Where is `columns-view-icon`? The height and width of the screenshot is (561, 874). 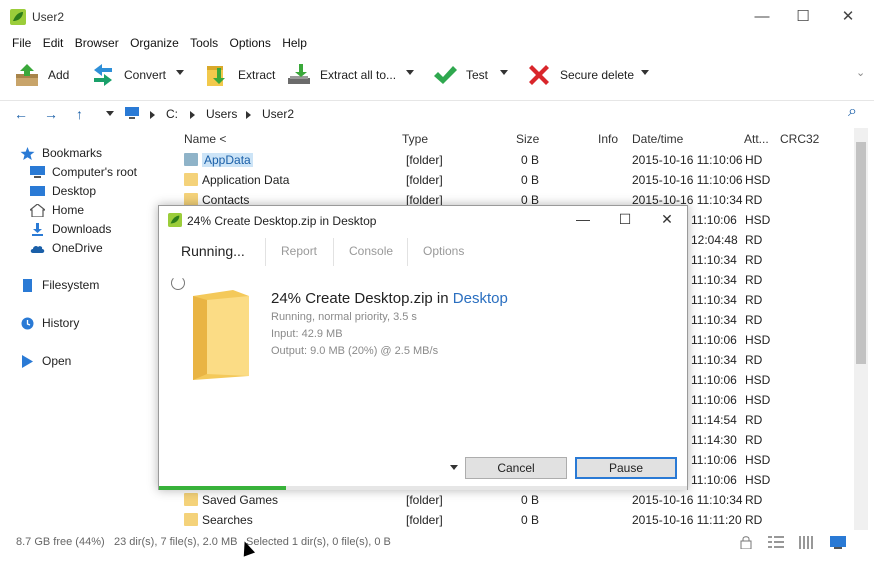
columns-view-icon is located at coordinates (806, 542).